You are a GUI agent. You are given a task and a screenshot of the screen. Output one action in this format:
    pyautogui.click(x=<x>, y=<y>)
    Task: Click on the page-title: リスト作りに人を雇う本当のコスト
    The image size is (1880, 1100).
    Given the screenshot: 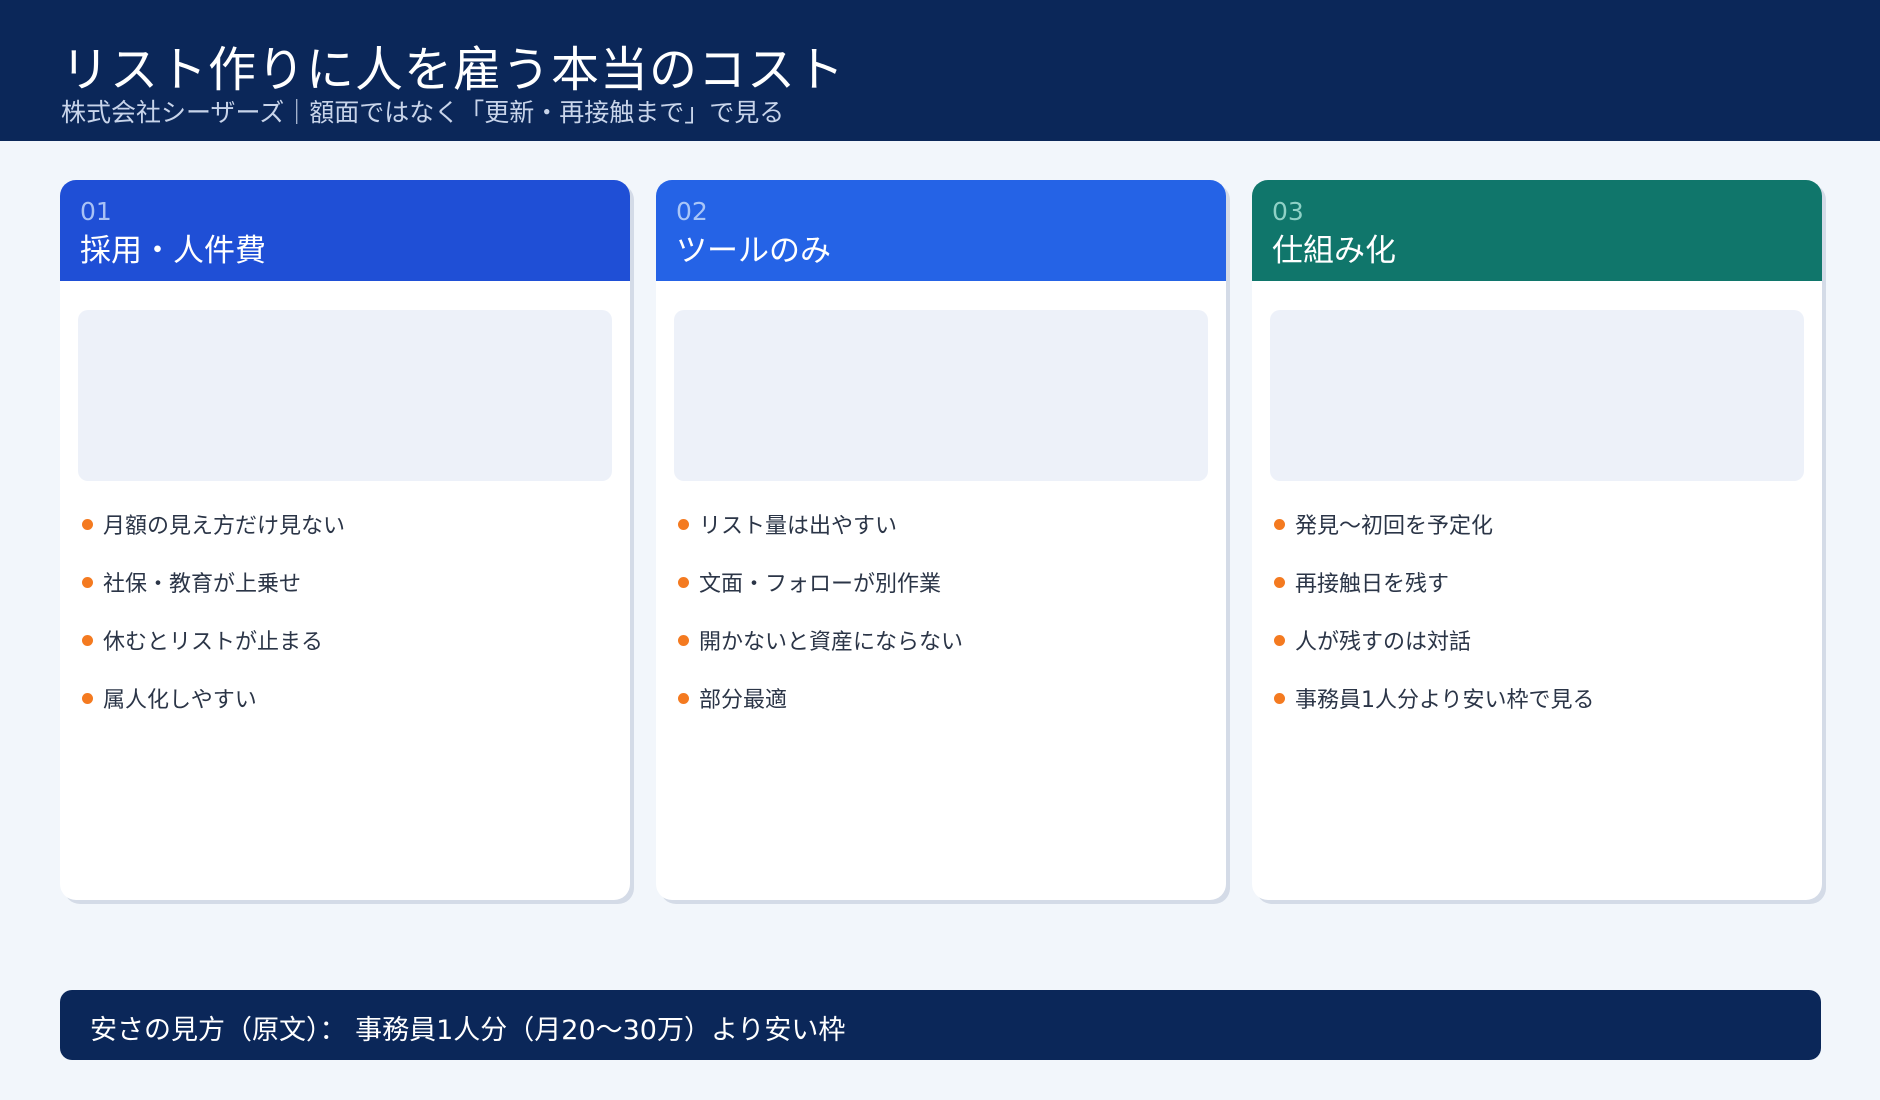 What is the action you would take?
    pyautogui.click(x=453, y=70)
    